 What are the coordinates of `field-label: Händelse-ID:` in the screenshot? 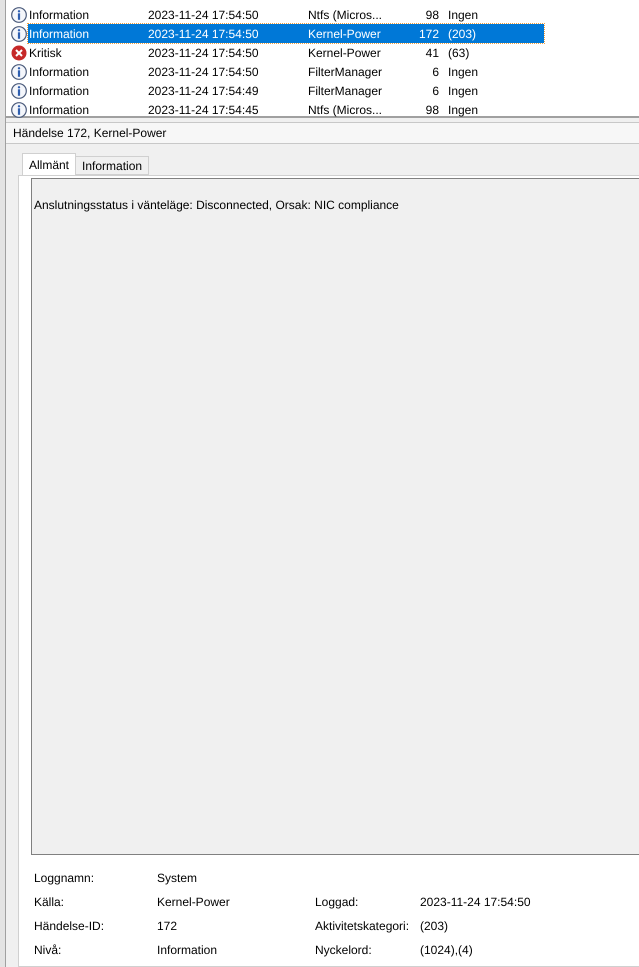 It's located at (70, 926).